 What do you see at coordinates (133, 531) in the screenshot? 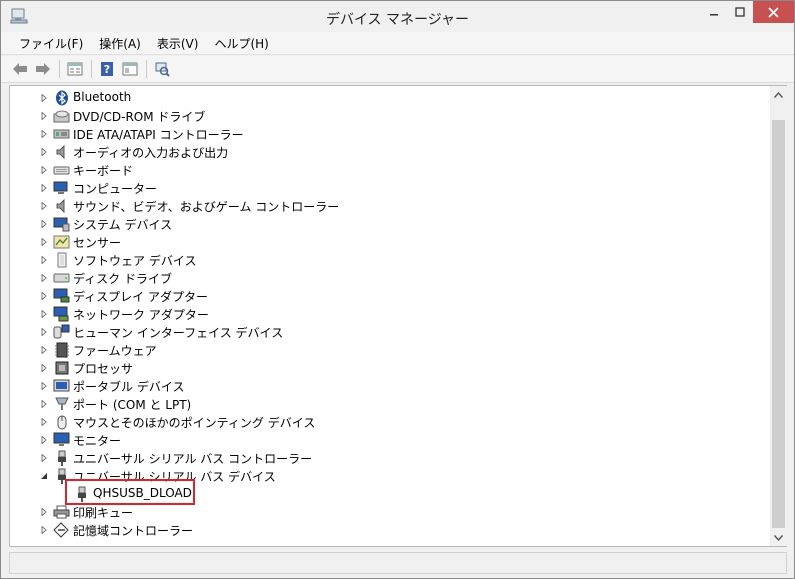
I see `tree-item-label: 記憶域コントローラー` at bounding box center [133, 531].